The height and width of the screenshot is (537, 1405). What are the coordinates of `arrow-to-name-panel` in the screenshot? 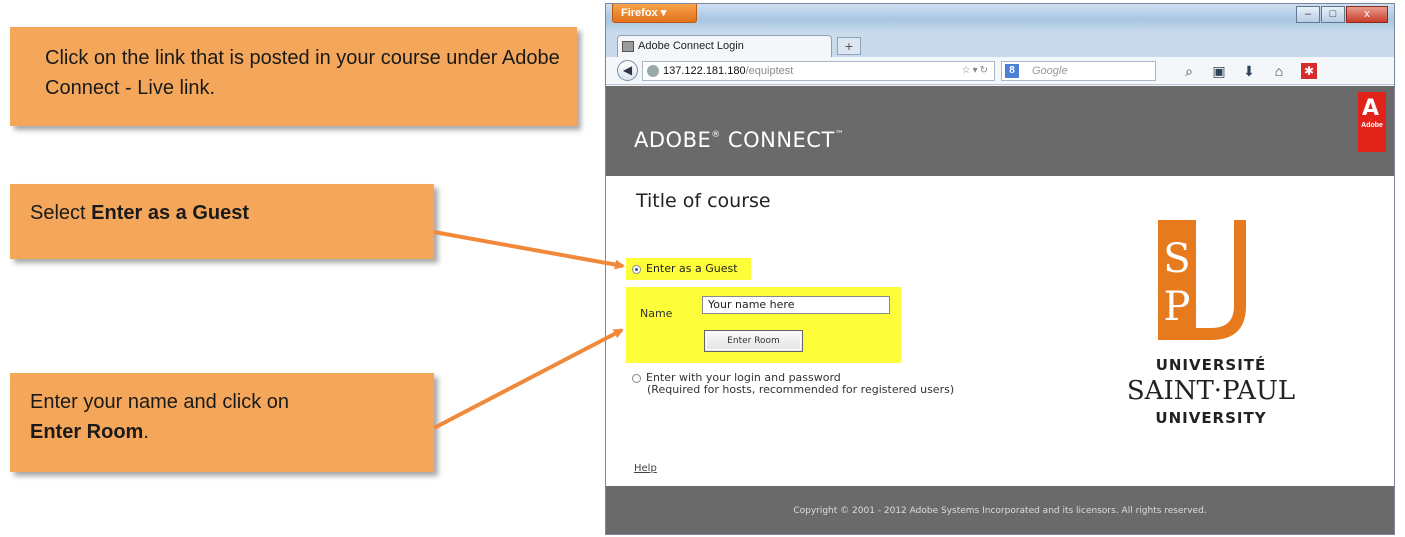 It's located at (528, 379).